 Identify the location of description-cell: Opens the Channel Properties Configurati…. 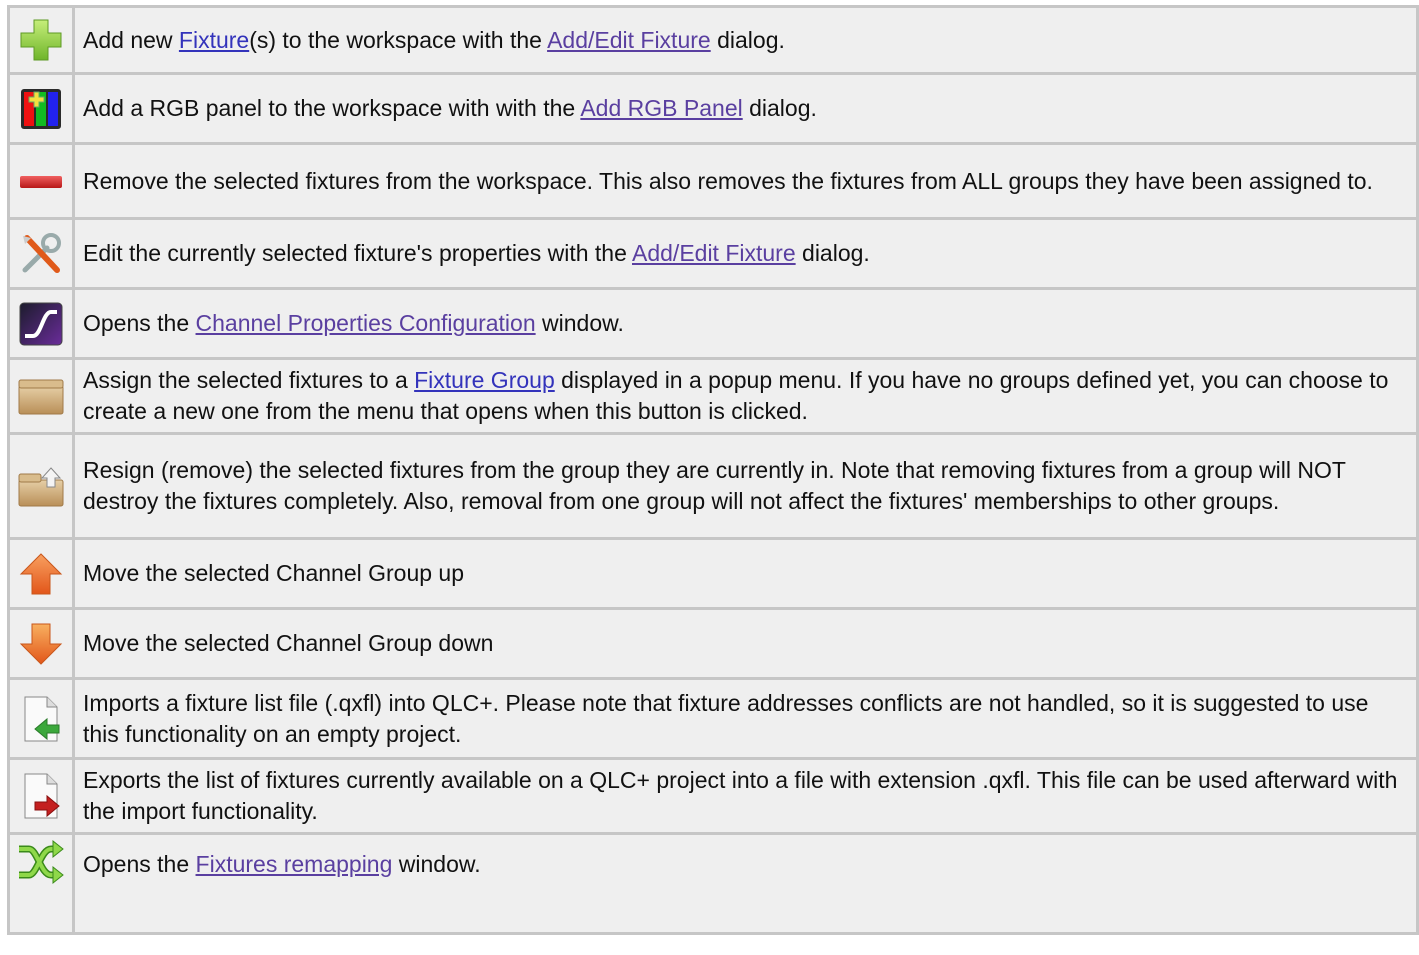
(747, 325).